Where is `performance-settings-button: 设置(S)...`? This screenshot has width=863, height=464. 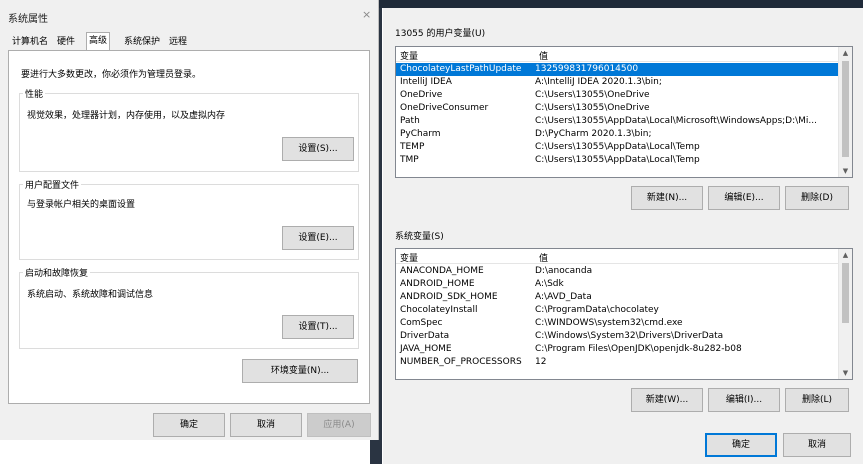
performance-settings-button: 设置(S)... is located at coordinates (318, 149).